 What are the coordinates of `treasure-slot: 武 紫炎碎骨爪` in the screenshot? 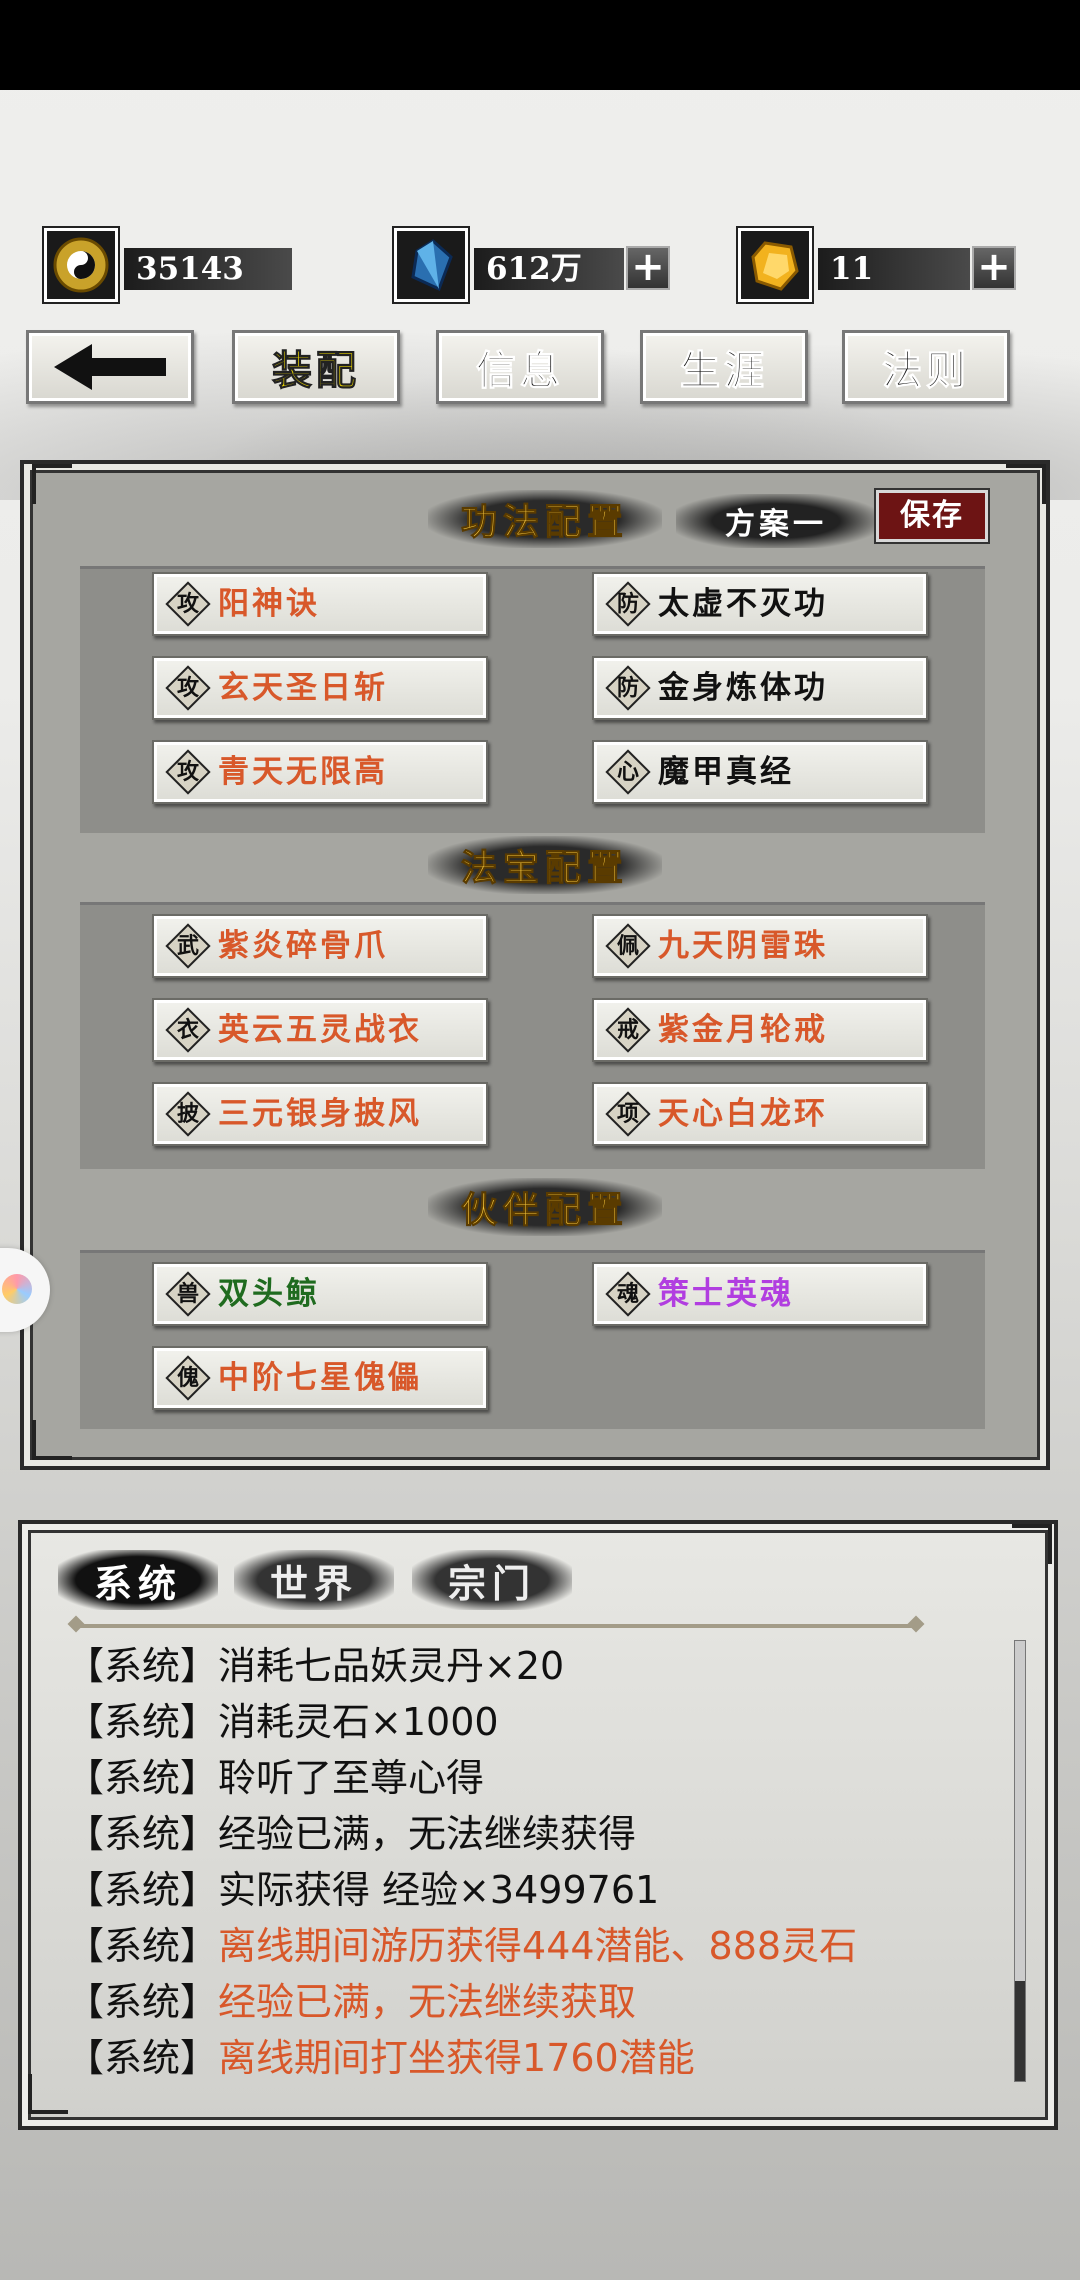 It's located at (320, 946).